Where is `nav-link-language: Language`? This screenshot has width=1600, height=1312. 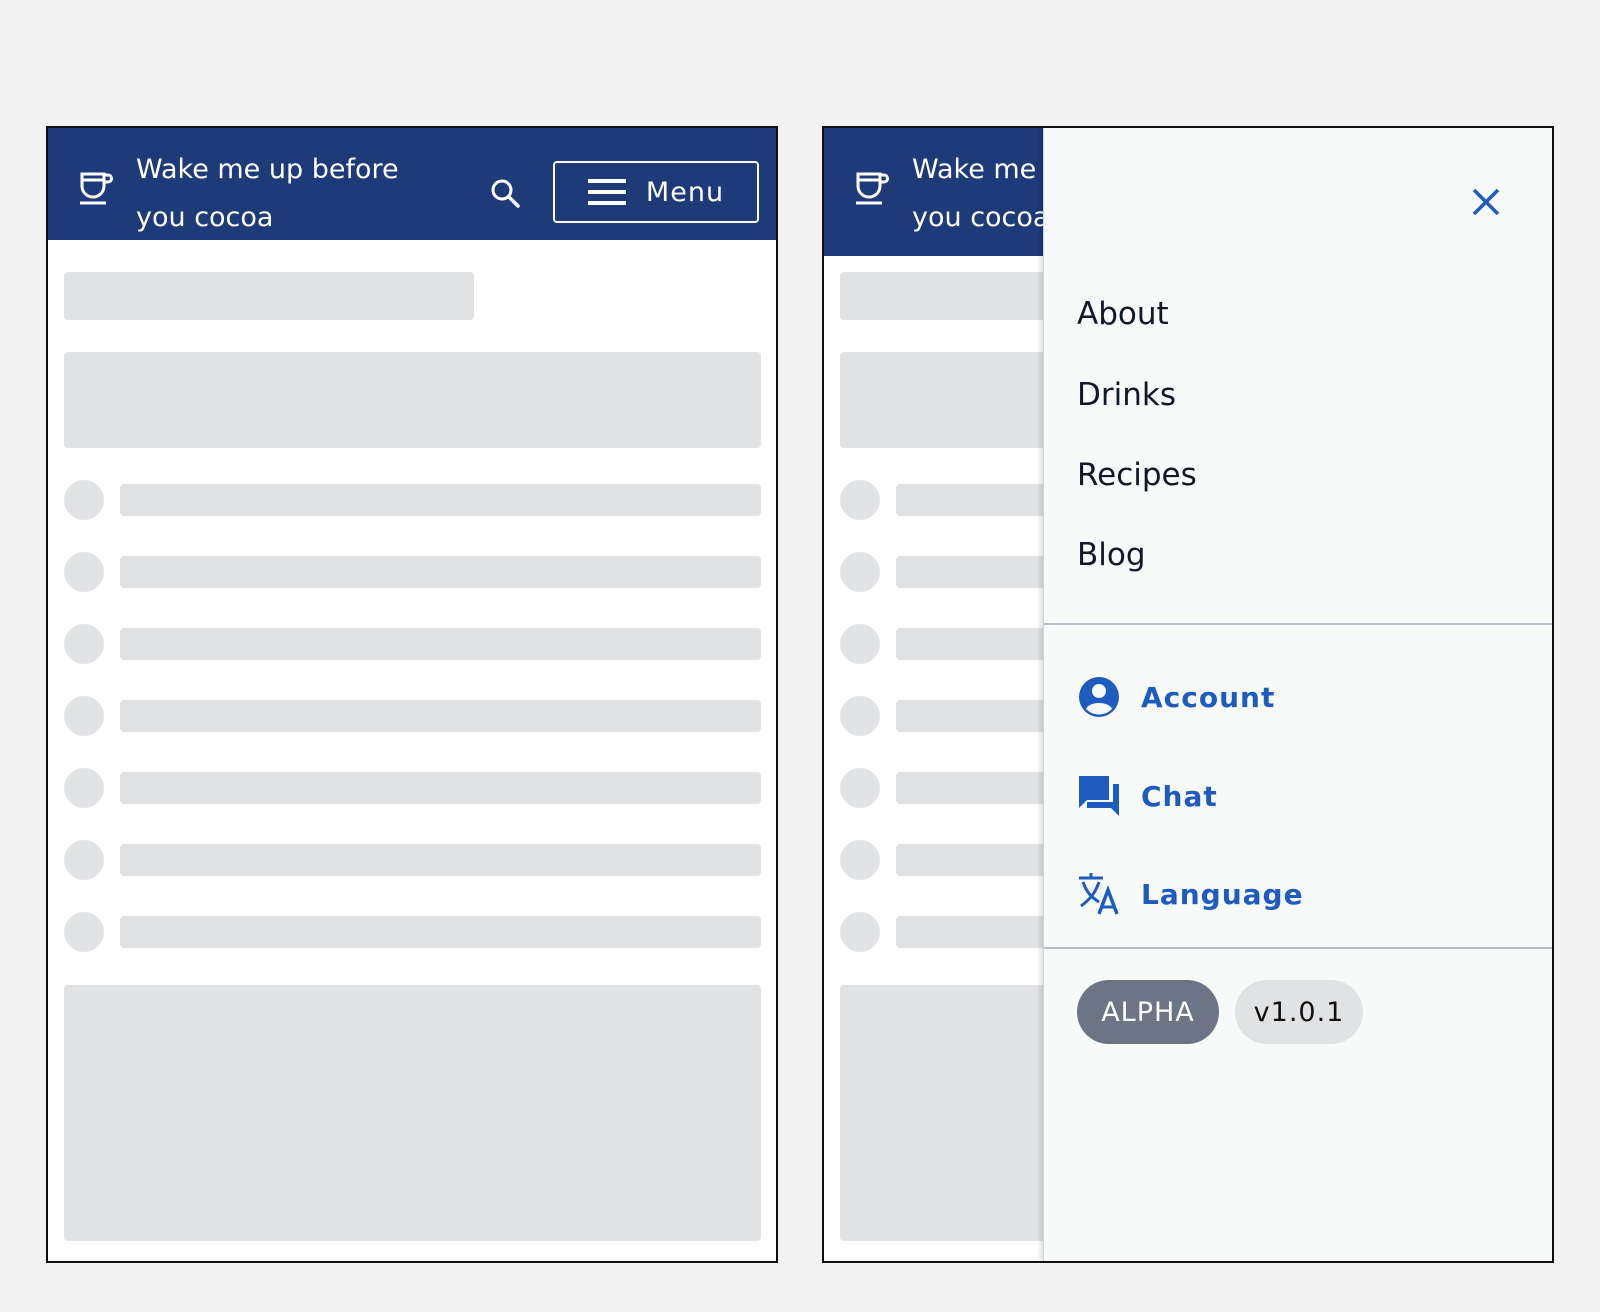
nav-link-language: Language is located at coordinates (1190, 894).